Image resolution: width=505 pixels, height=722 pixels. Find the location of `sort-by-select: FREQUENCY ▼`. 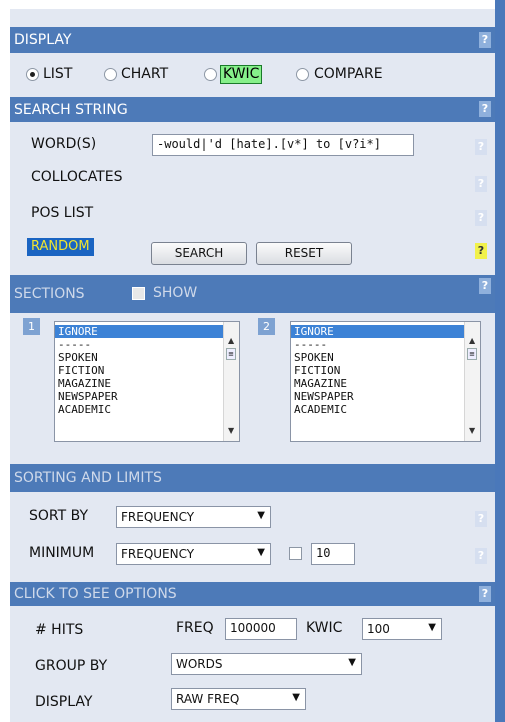

sort-by-select: FREQUENCY ▼ is located at coordinates (193, 517).